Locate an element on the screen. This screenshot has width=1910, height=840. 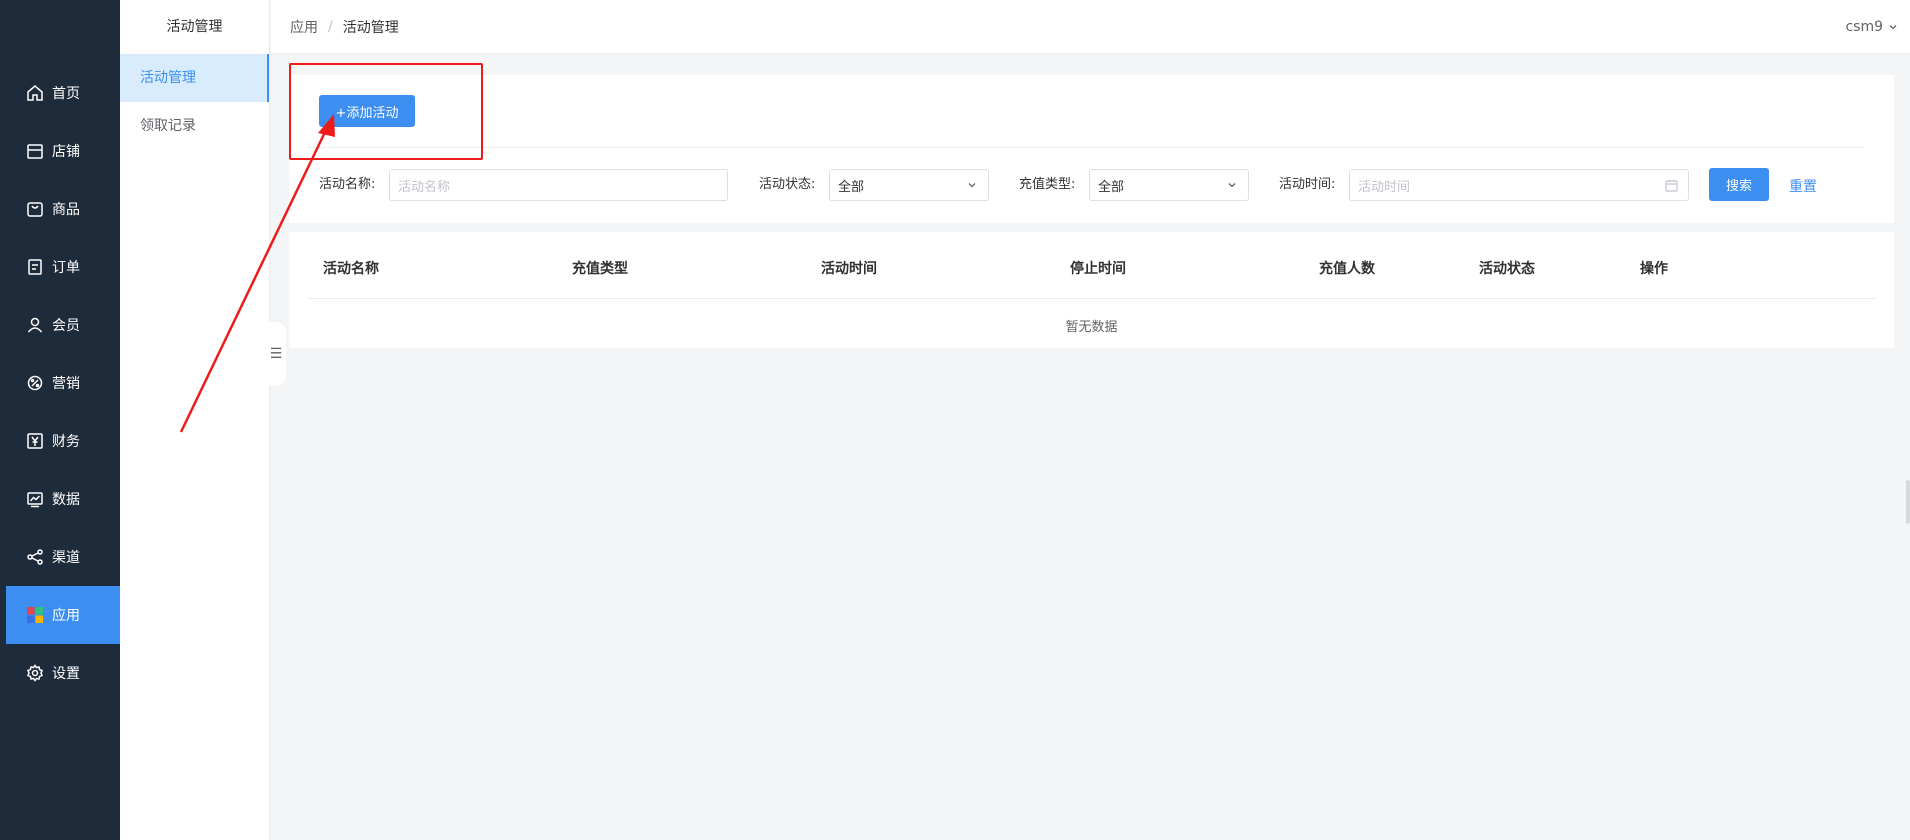
sub-item-claim-records: 领取记录 is located at coordinates (194, 126).